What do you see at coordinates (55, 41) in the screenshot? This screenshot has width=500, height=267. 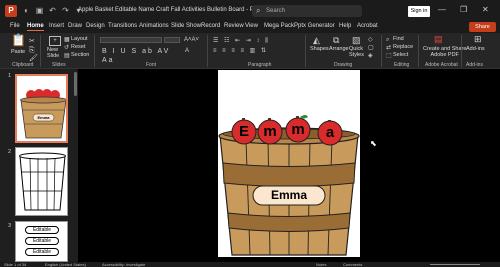 I see `new-slide-icon: +` at bounding box center [55, 41].